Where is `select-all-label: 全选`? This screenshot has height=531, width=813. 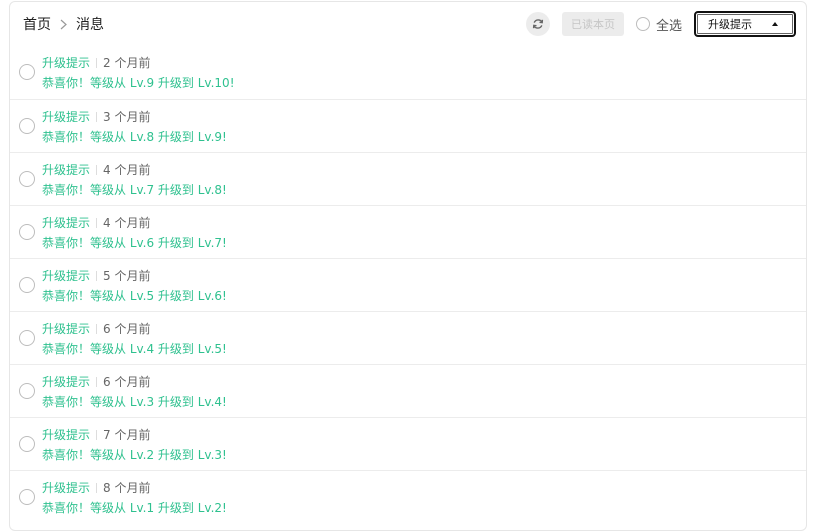 select-all-label: 全选 is located at coordinates (668, 26).